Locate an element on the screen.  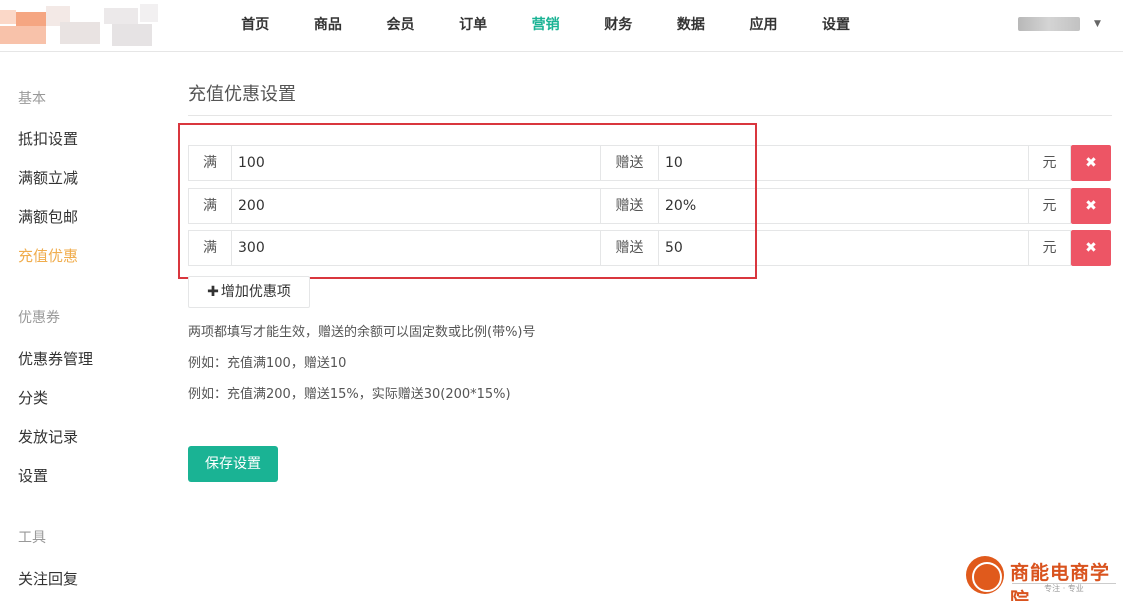
user-menu: ▼ is located at coordinates (1059, 24).